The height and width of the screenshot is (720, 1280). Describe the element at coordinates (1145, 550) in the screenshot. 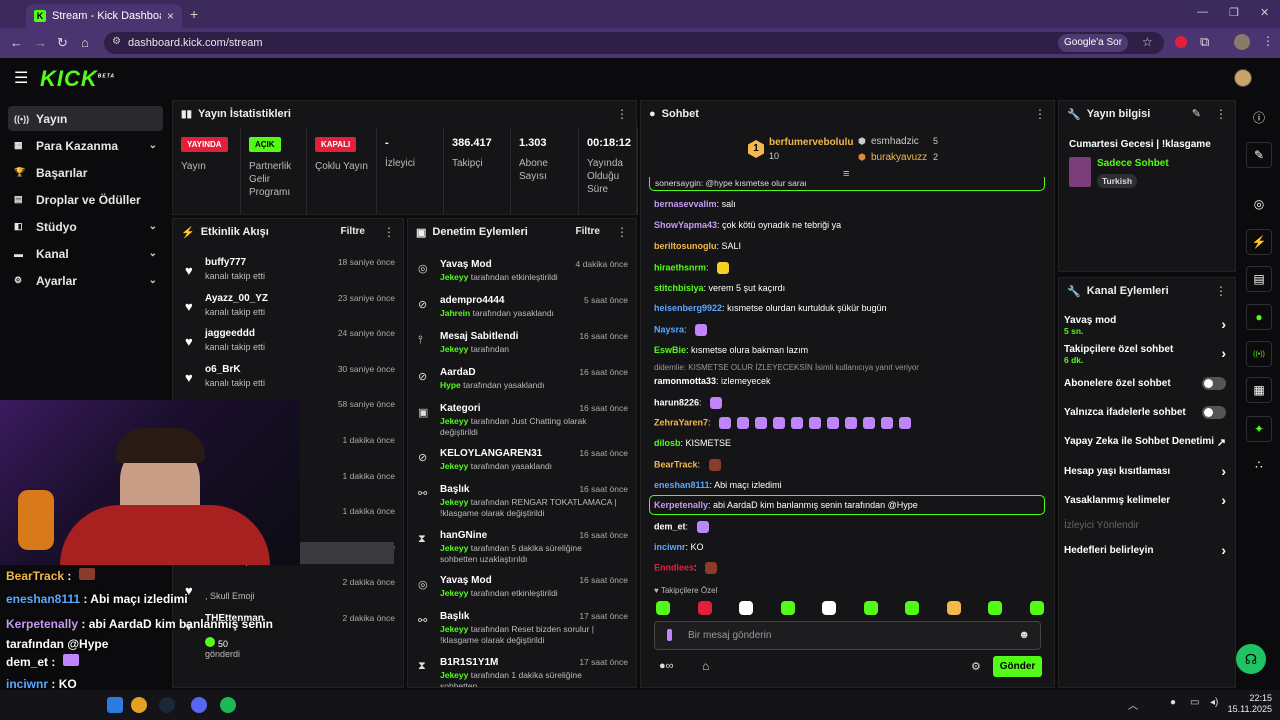

I see `channel-action-row: Hedefleri belirleyin ›` at that location.